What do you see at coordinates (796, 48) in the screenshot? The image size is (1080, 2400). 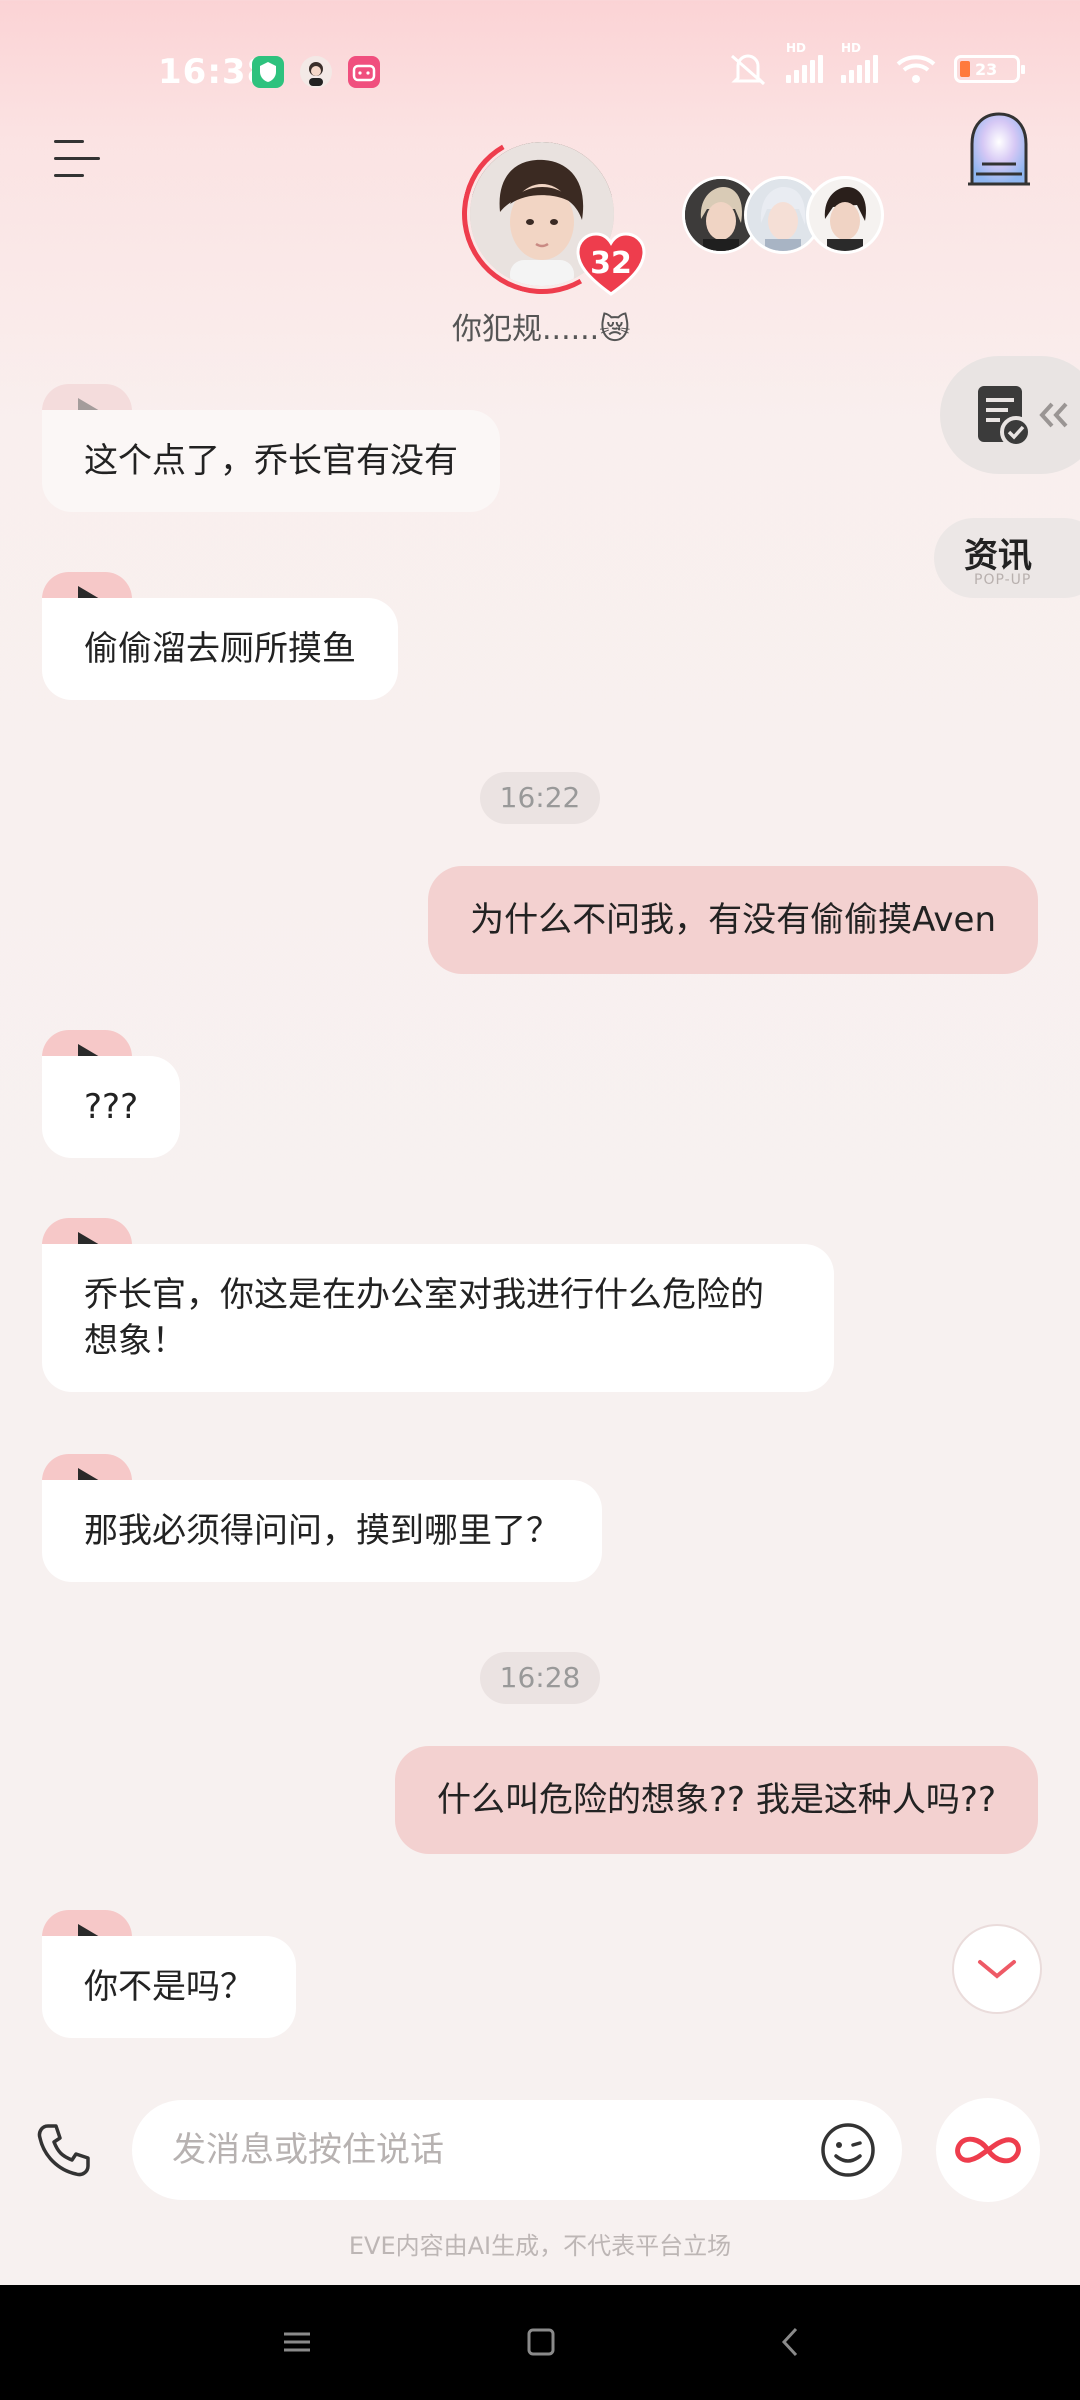 I see `network-label-1: HD` at bounding box center [796, 48].